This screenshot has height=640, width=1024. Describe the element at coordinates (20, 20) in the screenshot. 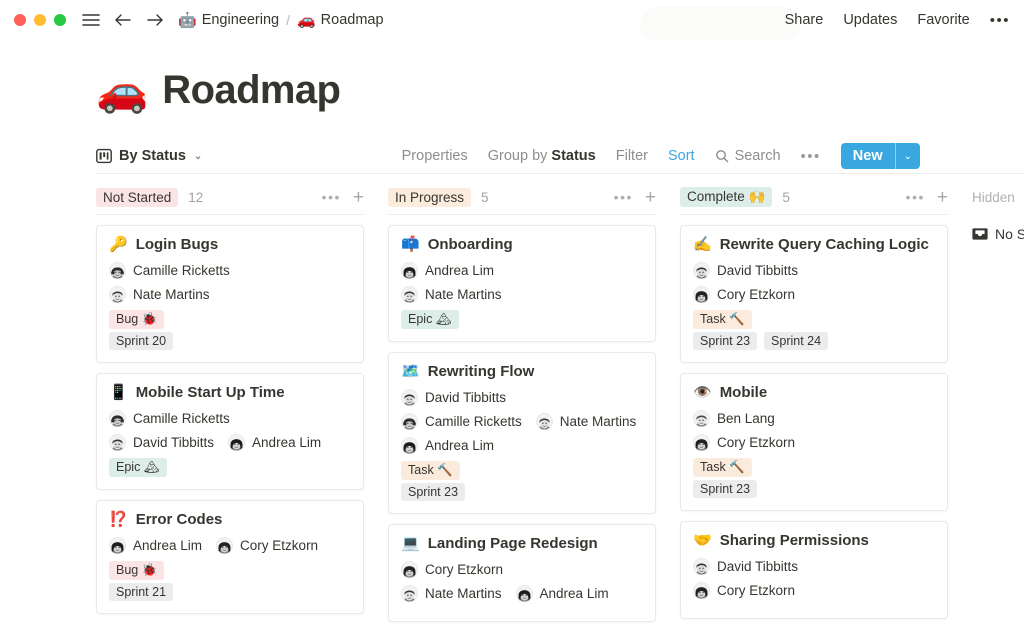

I see `close-window-button` at that location.